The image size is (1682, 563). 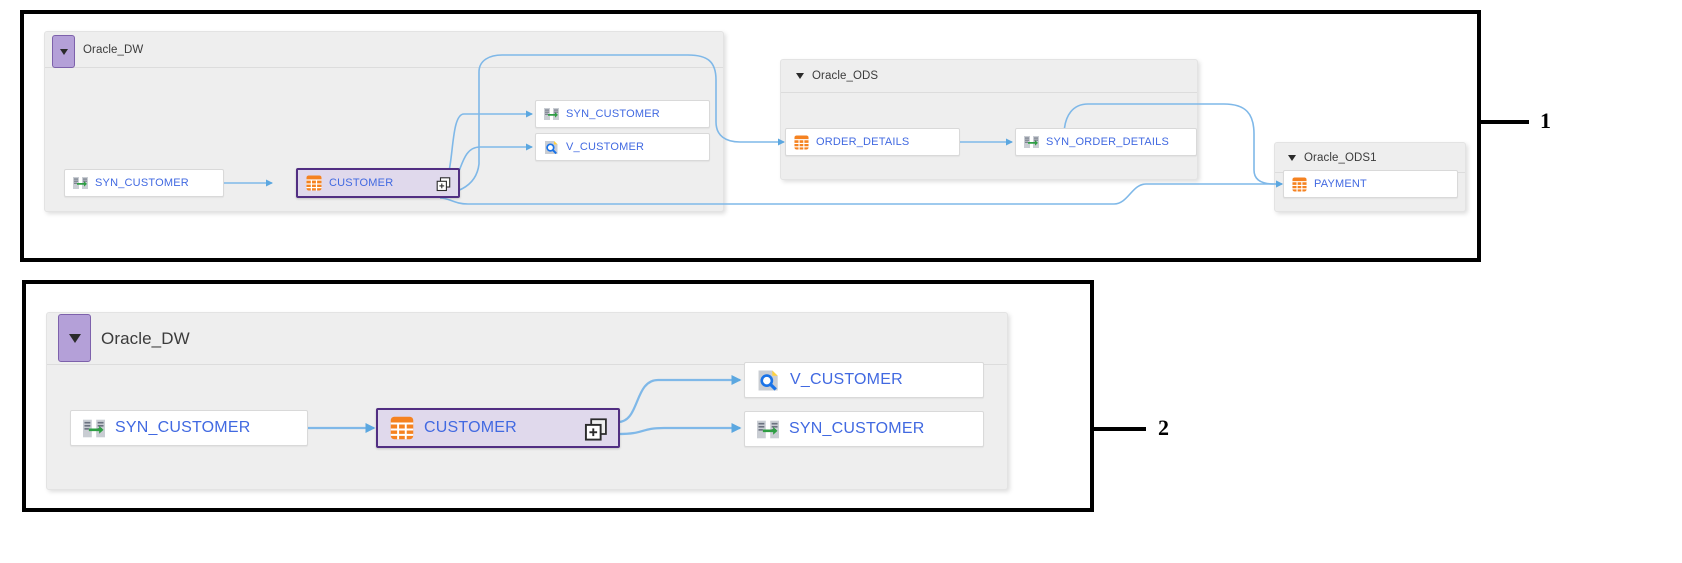 I want to click on group-header-oracle-ods1: Oracle_ODS1, so click(x=1370, y=158).